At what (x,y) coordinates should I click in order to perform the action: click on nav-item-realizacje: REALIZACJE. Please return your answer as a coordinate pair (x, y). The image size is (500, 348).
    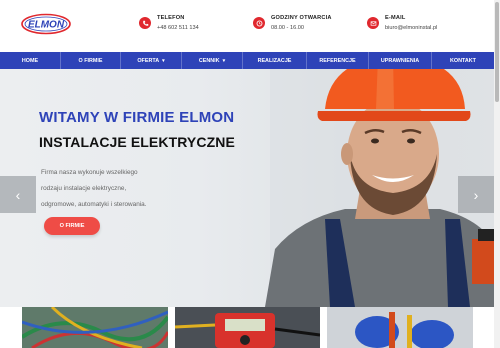
    Looking at the image, I should click on (275, 60).